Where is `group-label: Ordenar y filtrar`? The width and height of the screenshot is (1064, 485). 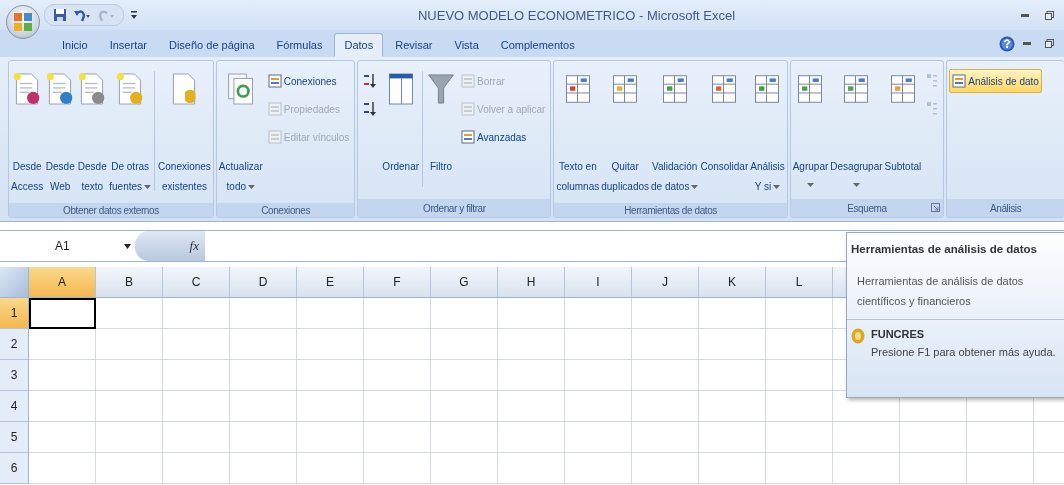 group-label: Ordenar y filtrar is located at coordinates (454, 208).